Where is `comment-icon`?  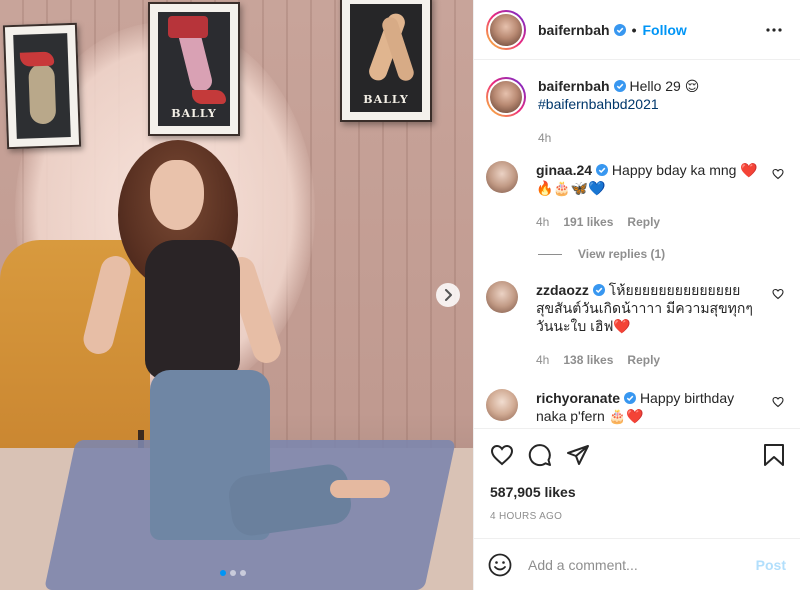 comment-icon is located at coordinates (539, 454).